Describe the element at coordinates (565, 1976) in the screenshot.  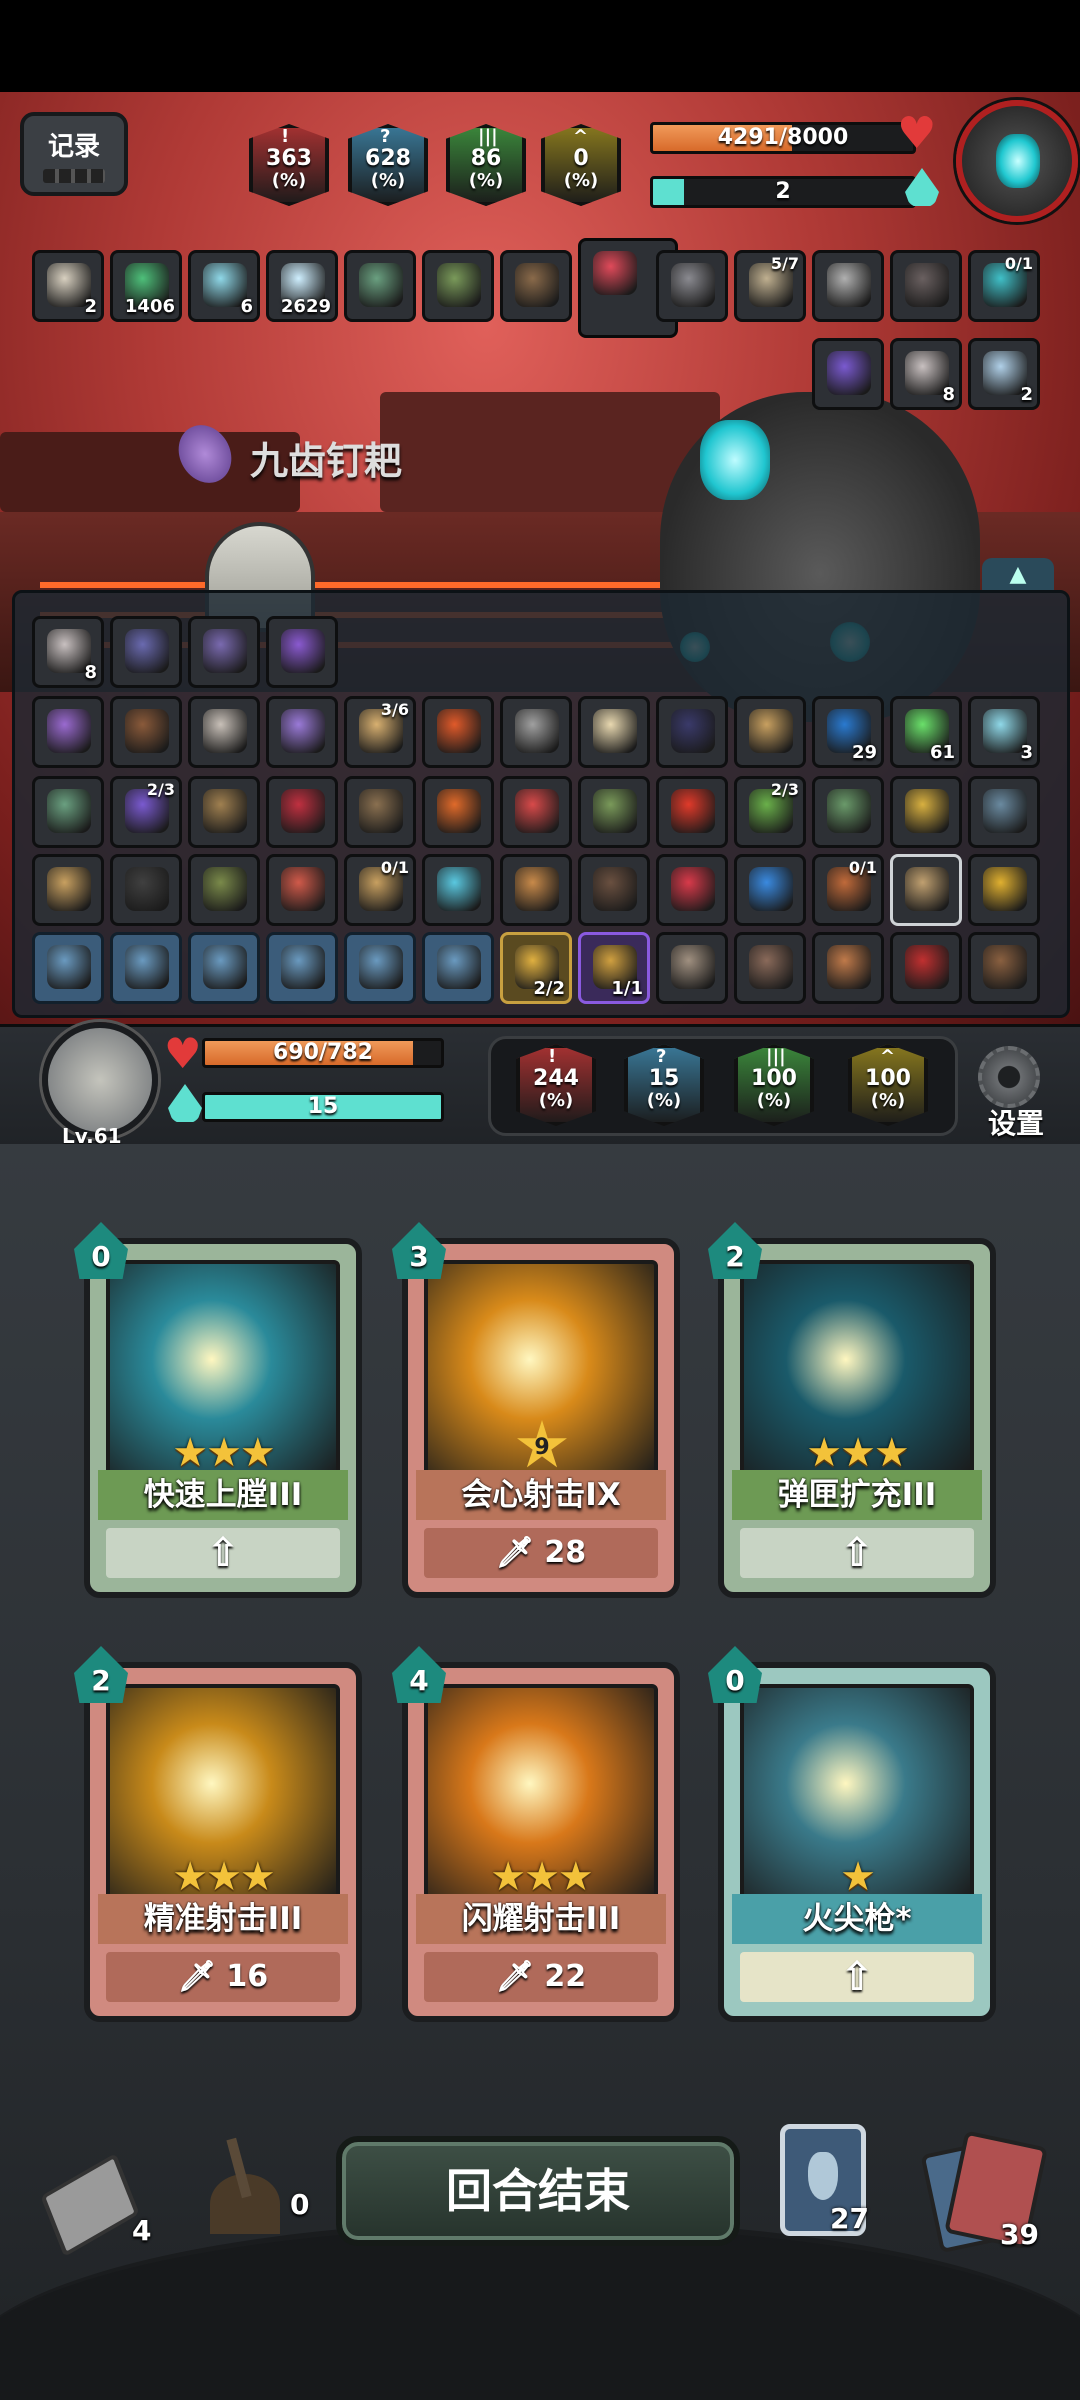
I see `card-damage: 22` at that location.